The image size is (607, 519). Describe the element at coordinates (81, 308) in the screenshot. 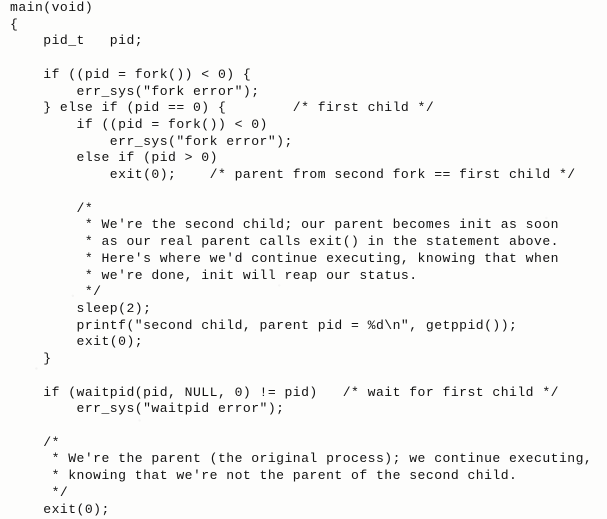

I see `code-line: sleep(2);` at that location.